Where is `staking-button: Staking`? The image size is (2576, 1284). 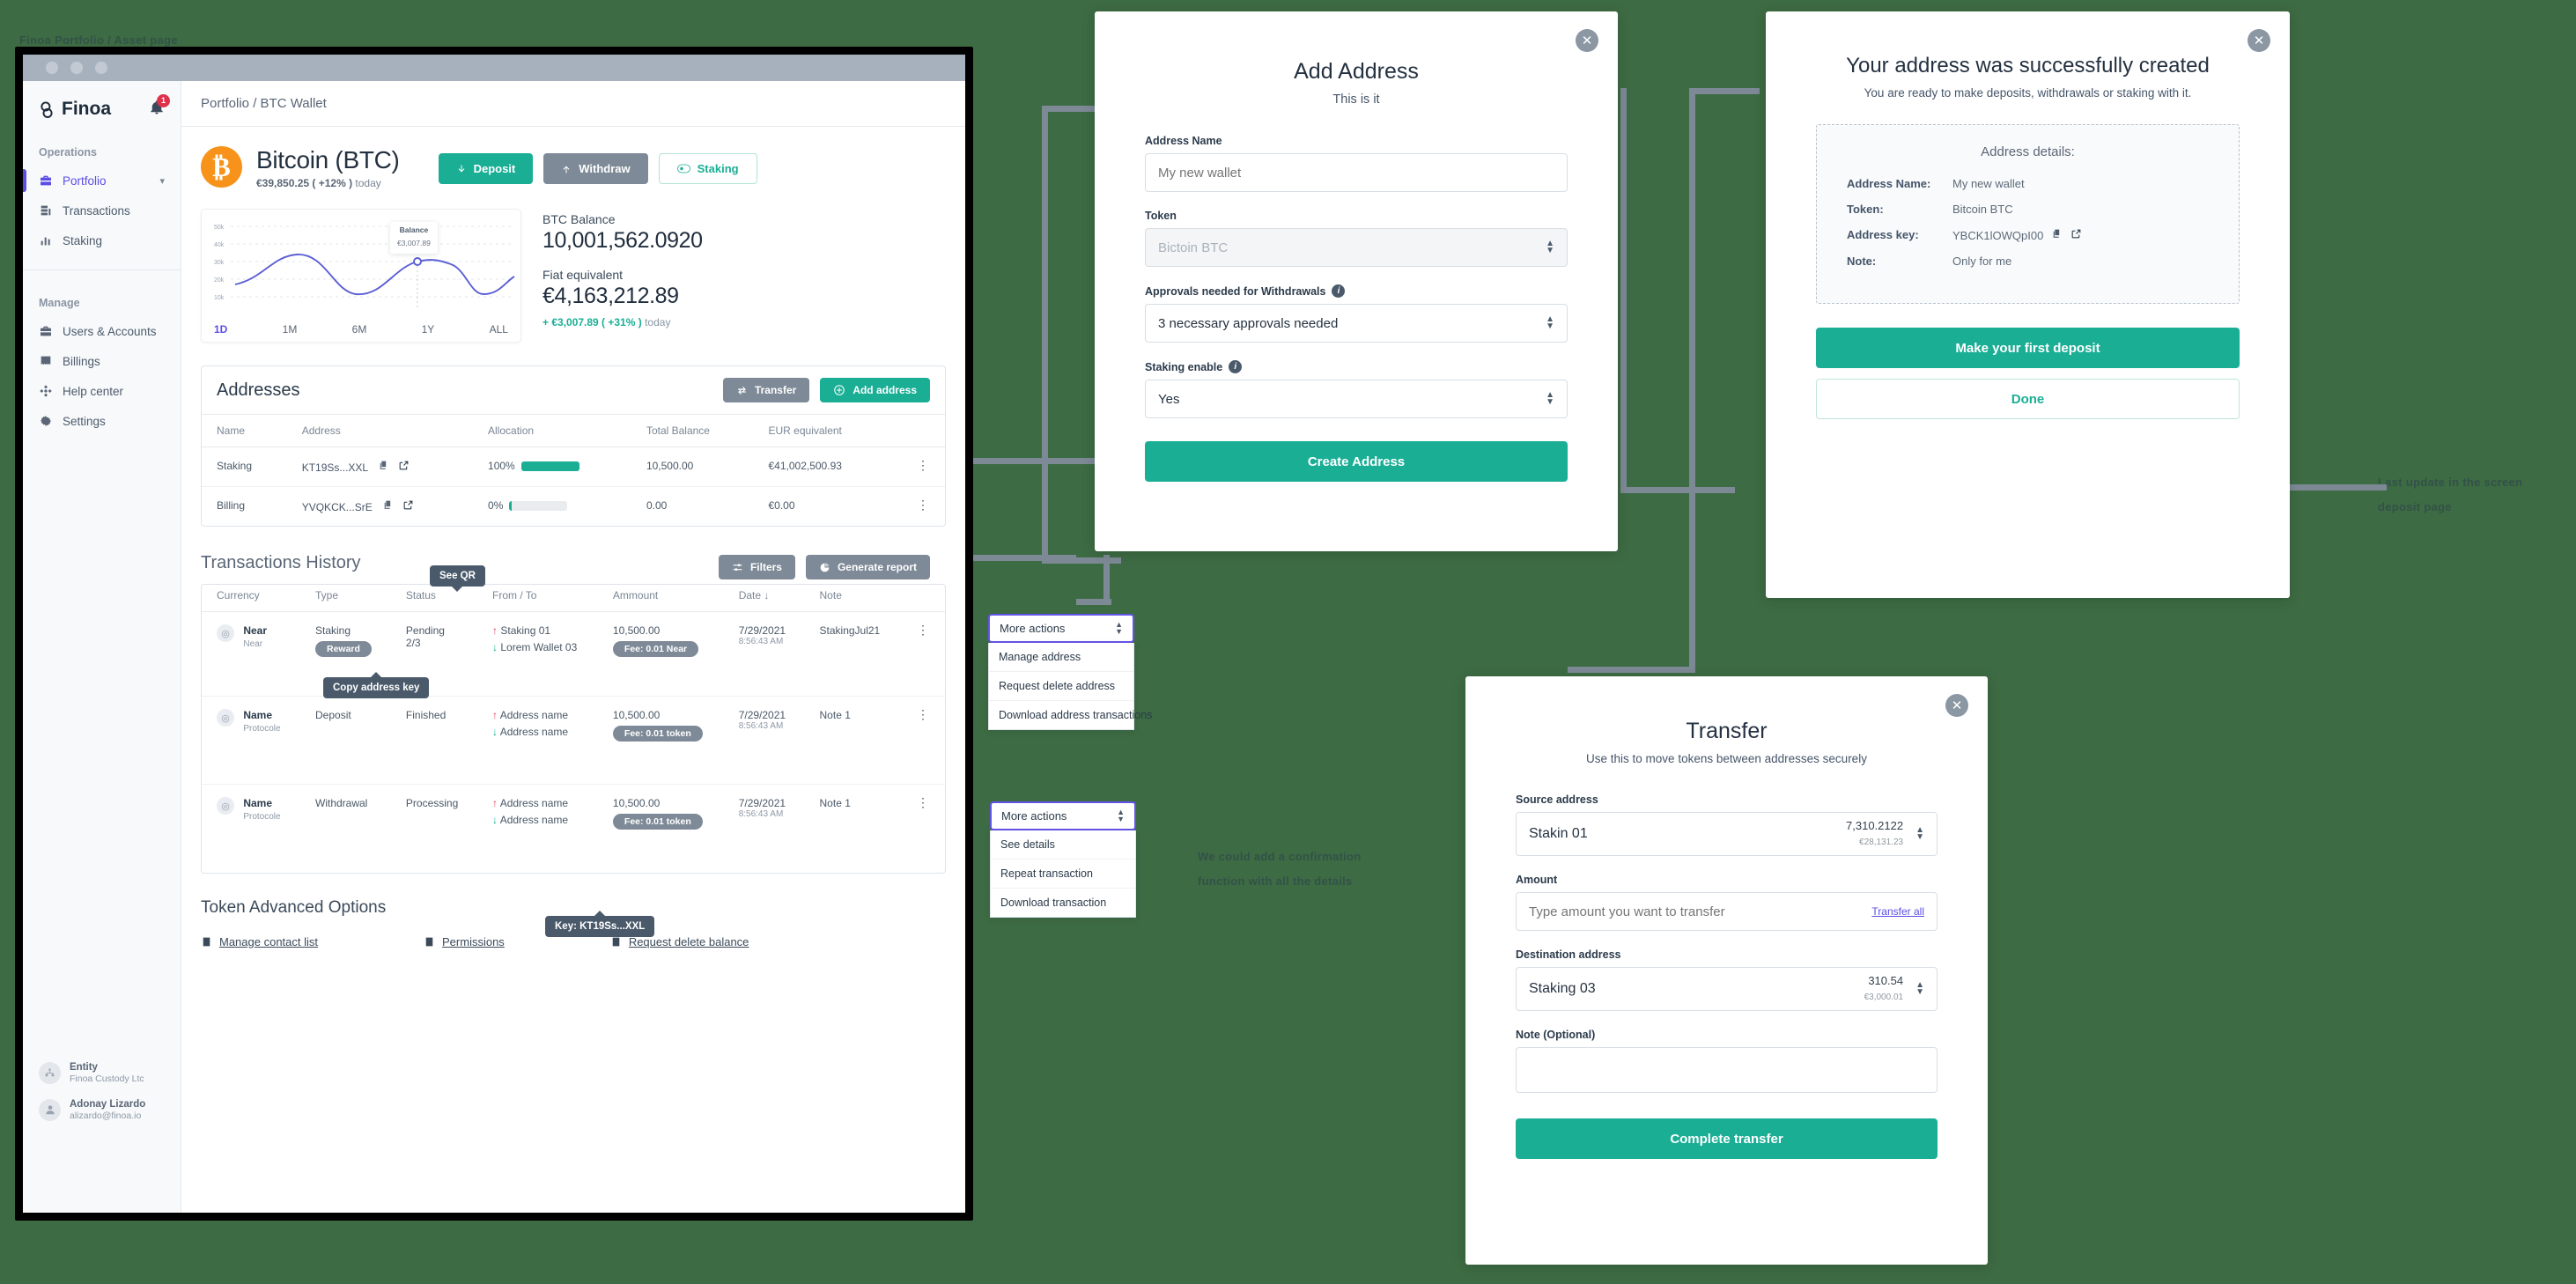
staking-button: Staking is located at coordinates (707, 168).